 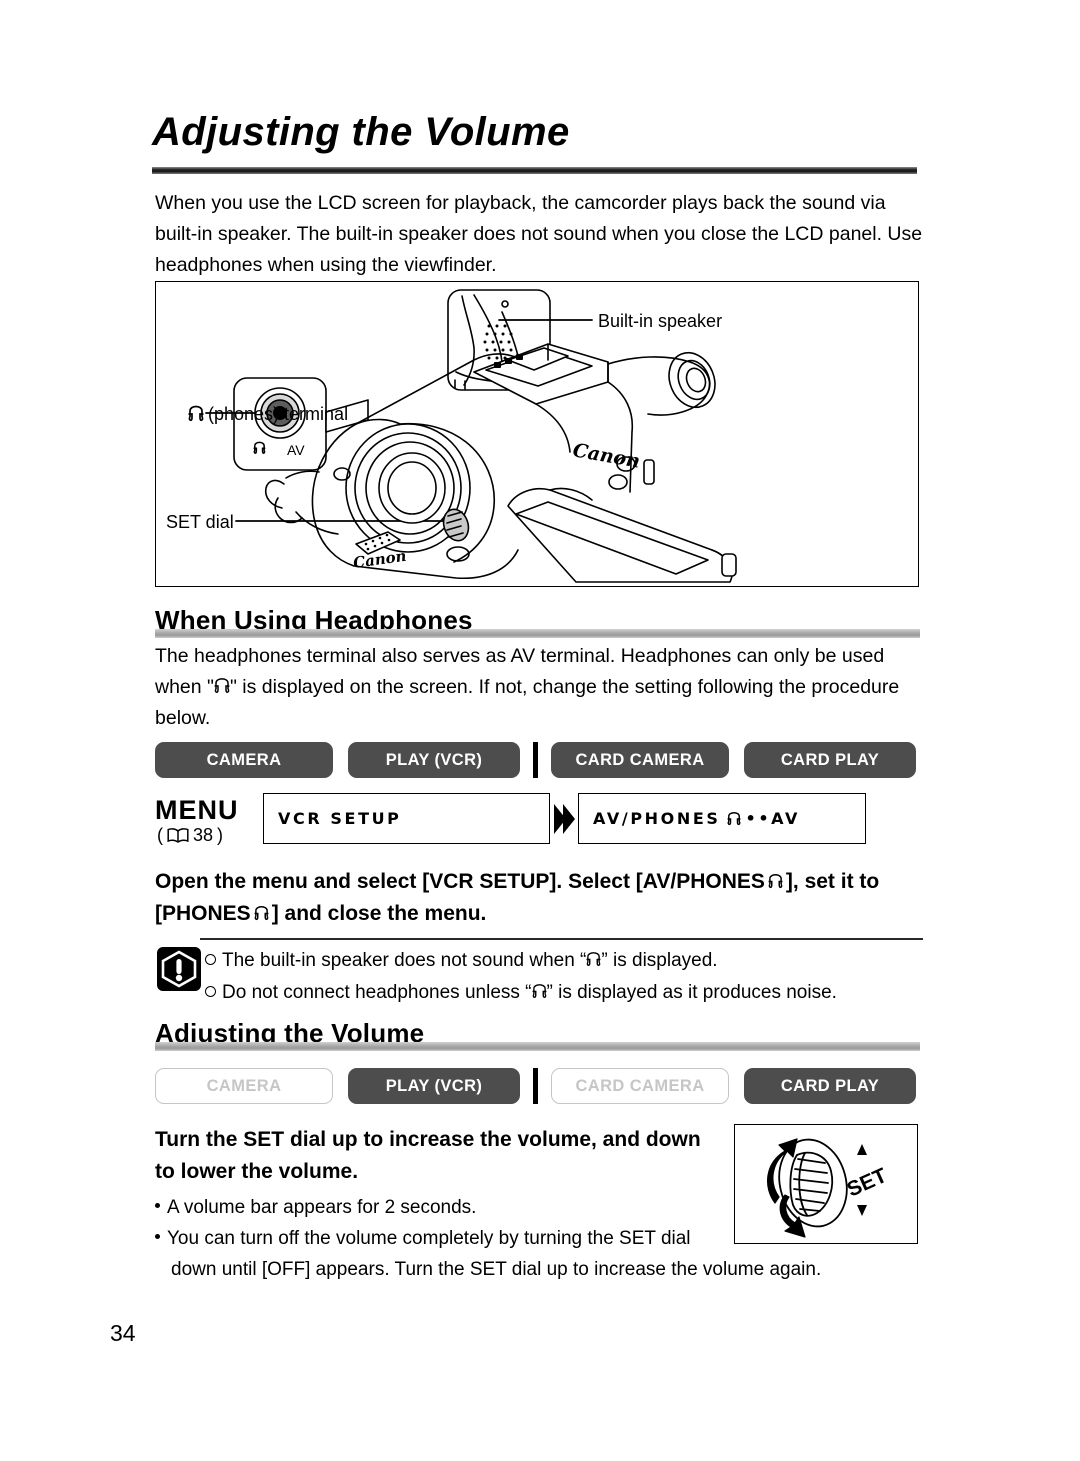 What do you see at coordinates (278, 414) in the screenshot?
I see `callout-phones-terminal: (phones) terminal` at bounding box center [278, 414].